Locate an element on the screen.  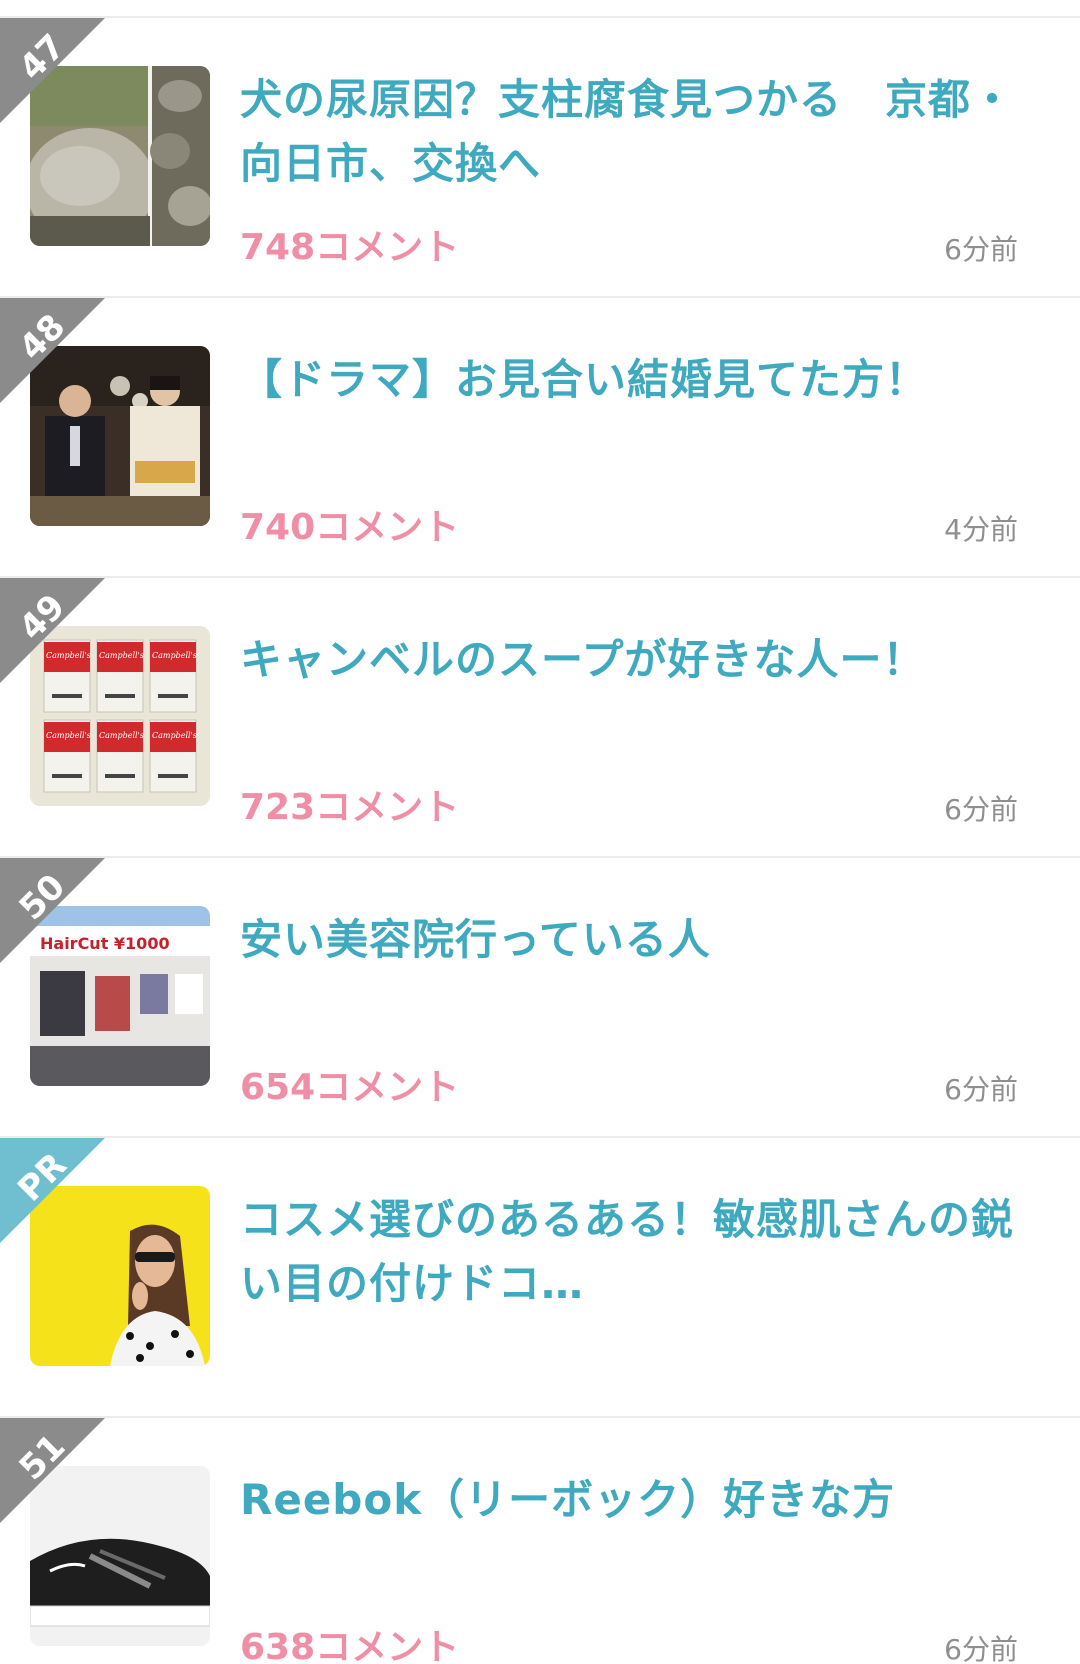
svg-text: HairCut ¥1000 is located at coordinates (105, 943).